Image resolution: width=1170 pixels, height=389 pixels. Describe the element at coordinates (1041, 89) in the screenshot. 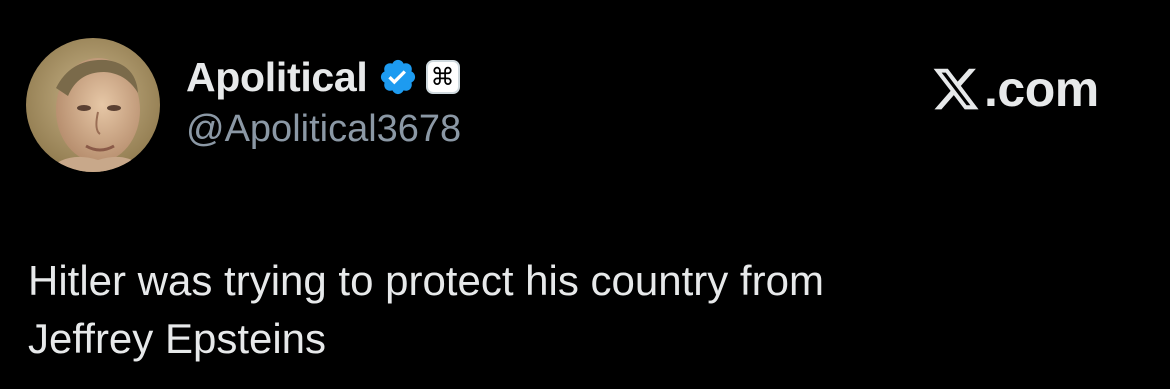

I see `brand-domain: .com` at that location.